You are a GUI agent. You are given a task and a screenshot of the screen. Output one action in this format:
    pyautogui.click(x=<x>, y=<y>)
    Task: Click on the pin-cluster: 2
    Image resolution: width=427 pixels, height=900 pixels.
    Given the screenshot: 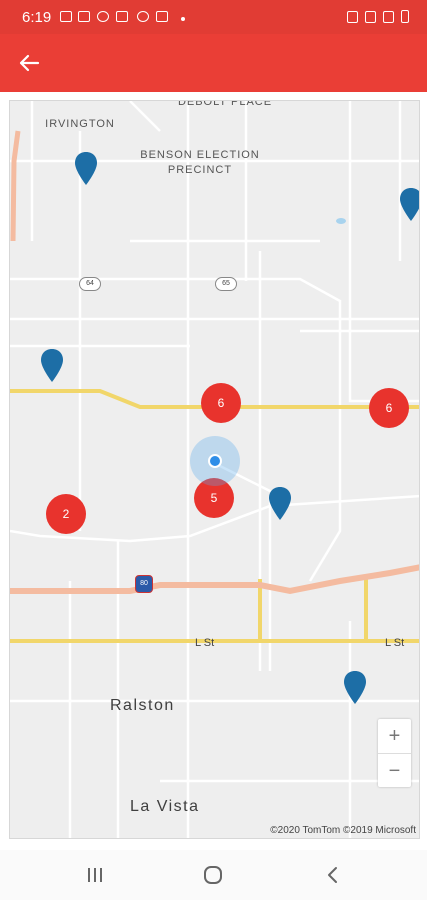 What is the action you would take?
    pyautogui.click(x=66, y=514)
    